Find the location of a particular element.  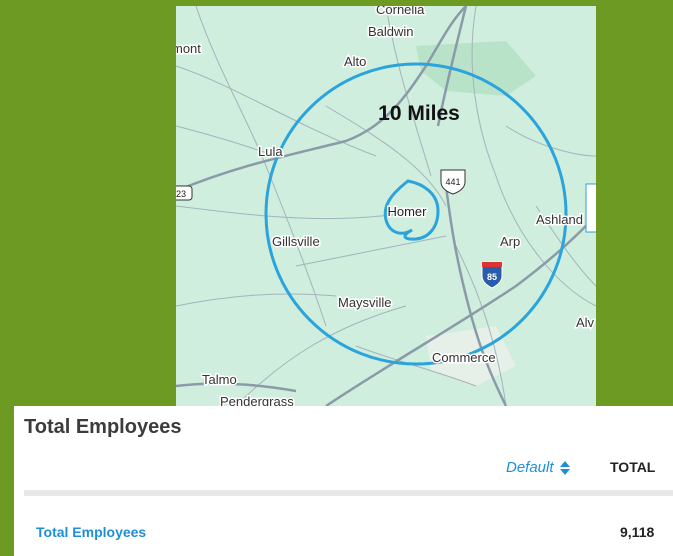

place-label-homer: Homer is located at coordinates (407, 211).